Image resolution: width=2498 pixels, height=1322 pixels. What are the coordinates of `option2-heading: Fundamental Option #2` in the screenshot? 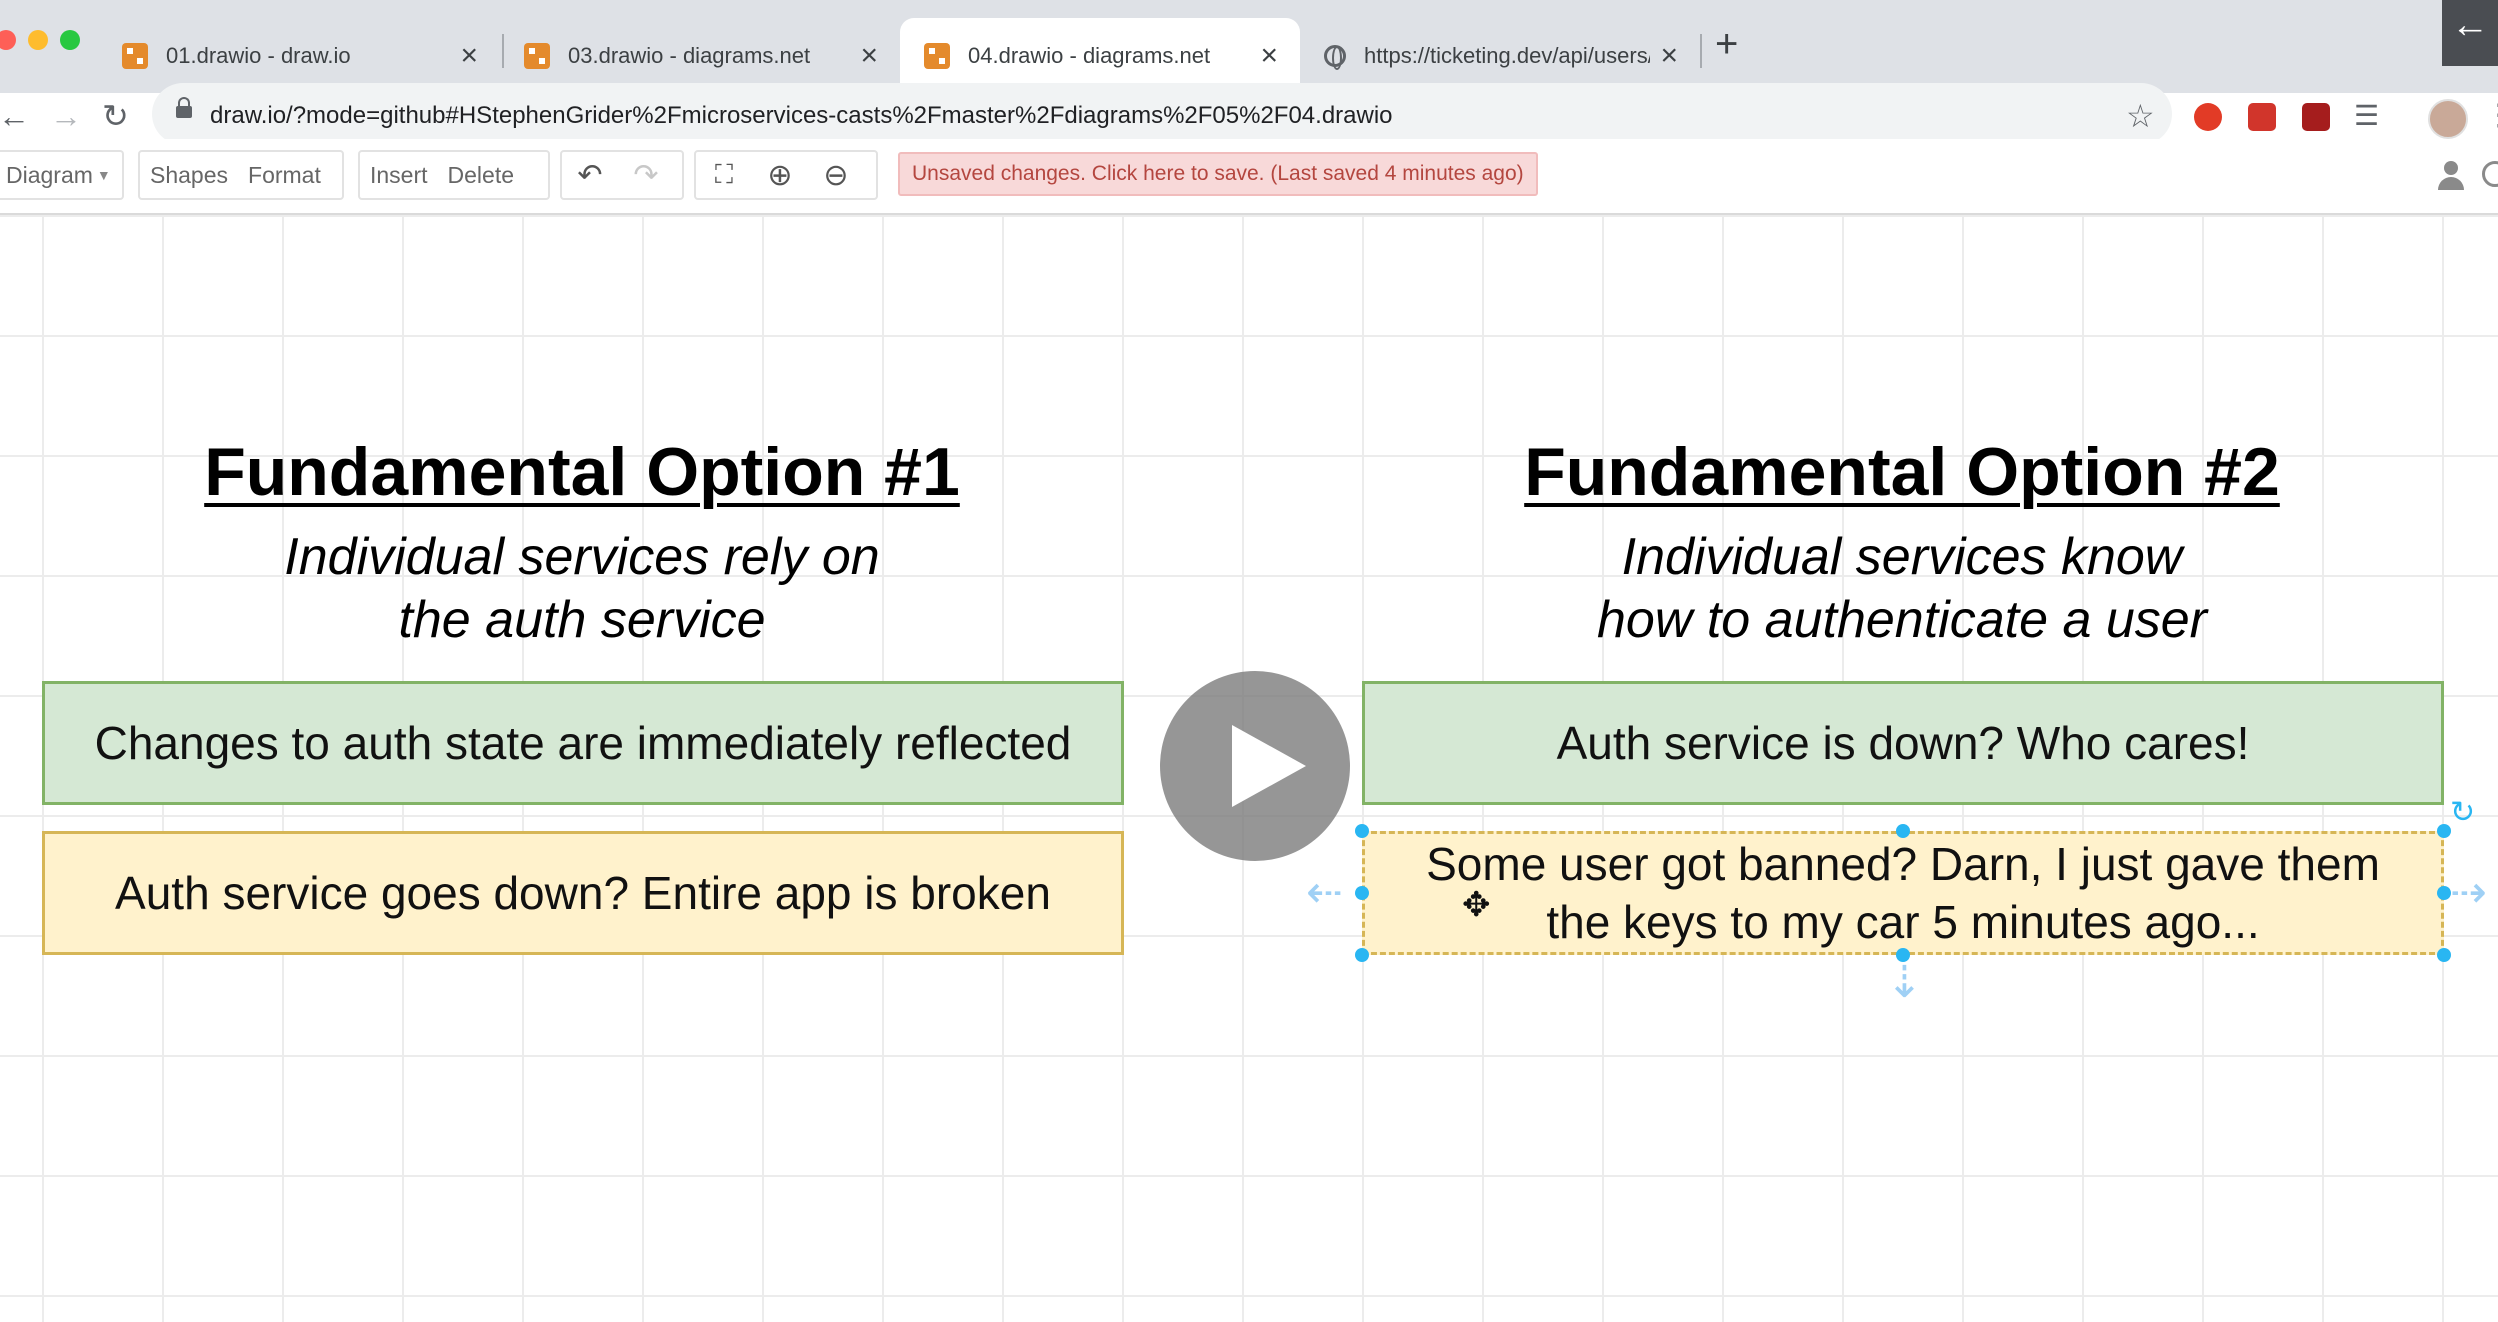 It's located at (1902, 472).